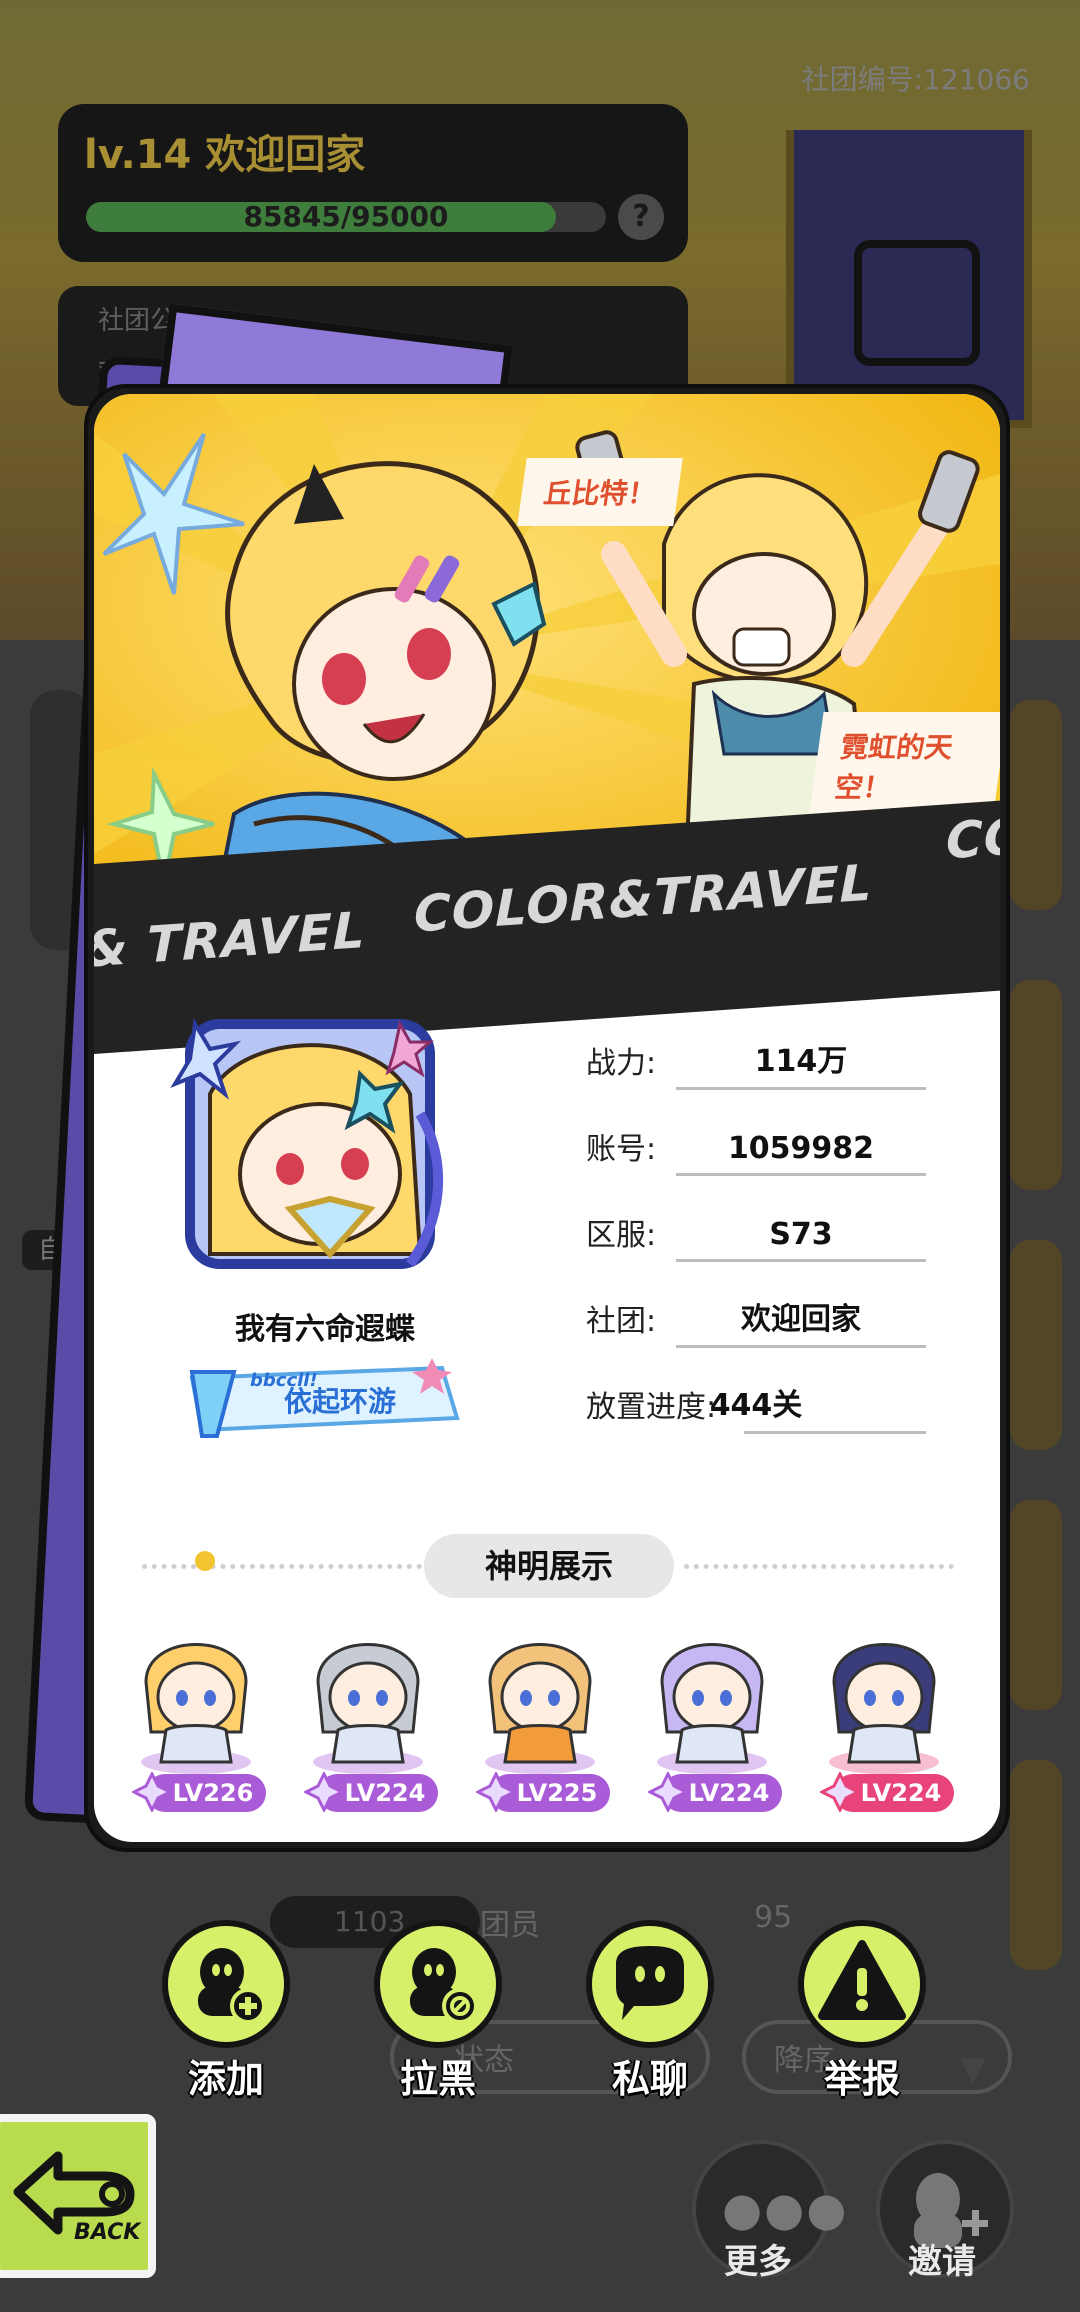 This screenshot has height=2312, width=1080. Describe the element at coordinates (801, 1148) in the screenshot. I see `info-value: 1059982` at that location.